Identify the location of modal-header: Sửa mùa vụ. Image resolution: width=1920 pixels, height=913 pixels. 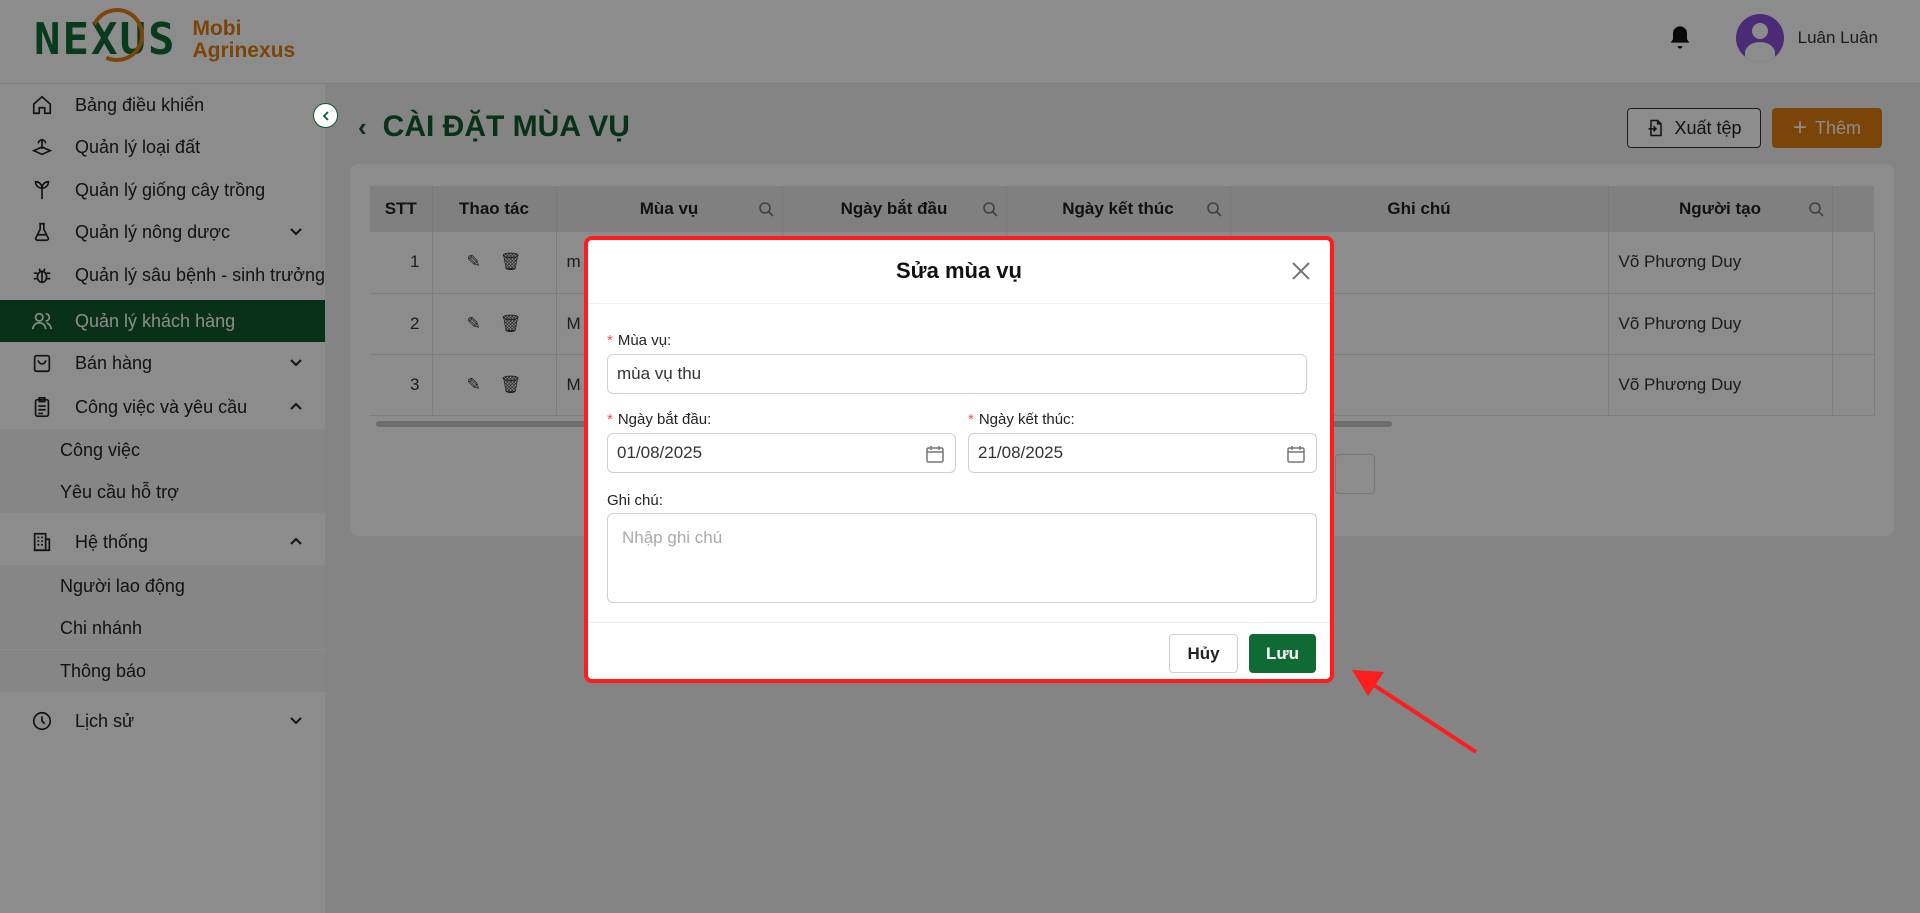
(959, 272).